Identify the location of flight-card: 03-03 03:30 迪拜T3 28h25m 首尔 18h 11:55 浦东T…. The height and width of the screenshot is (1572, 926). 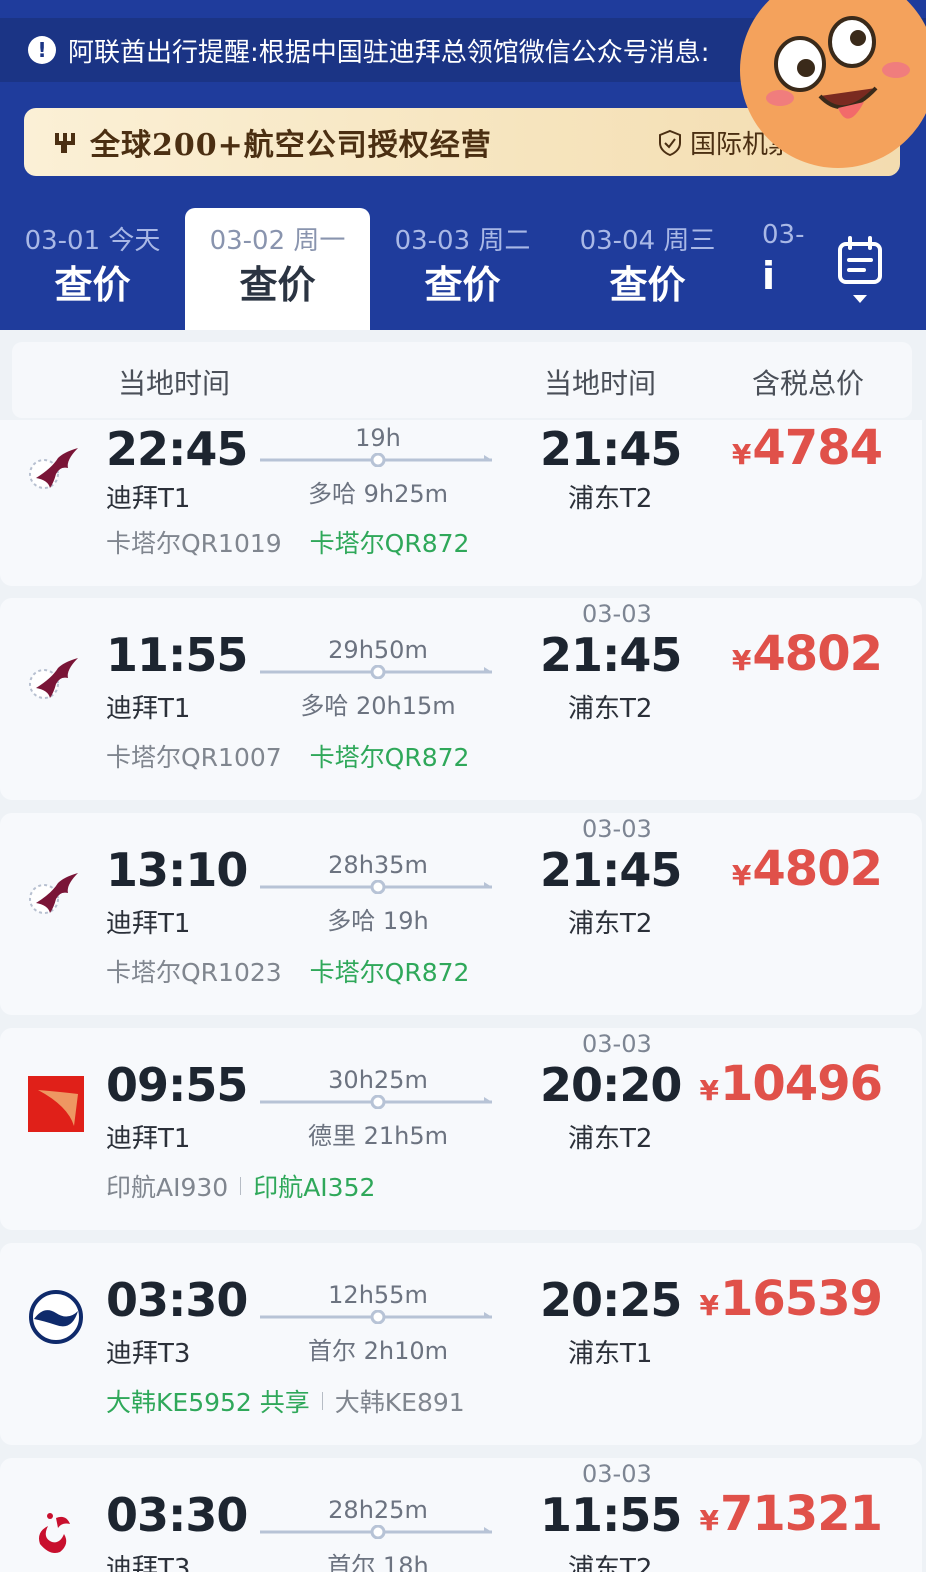
(461, 1515).